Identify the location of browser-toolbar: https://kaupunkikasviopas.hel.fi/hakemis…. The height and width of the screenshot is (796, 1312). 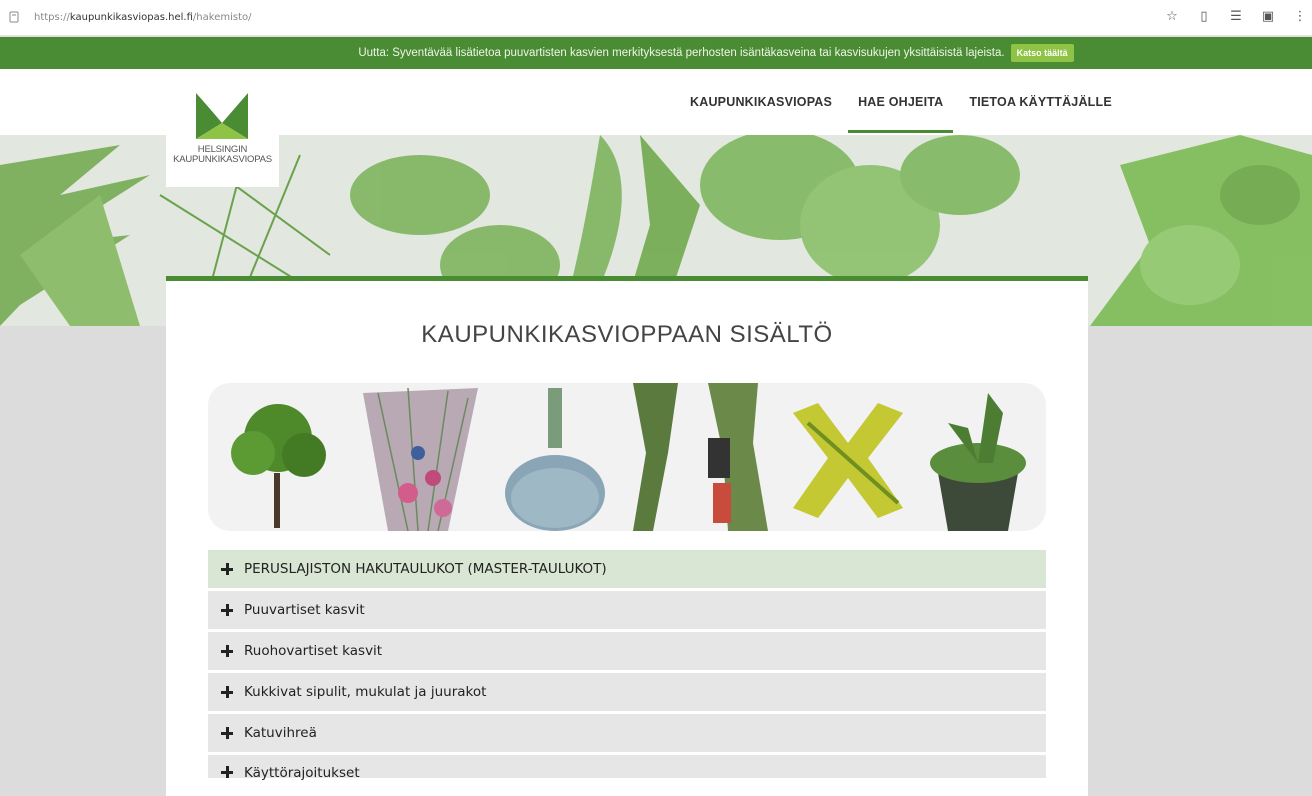
(656, 18).